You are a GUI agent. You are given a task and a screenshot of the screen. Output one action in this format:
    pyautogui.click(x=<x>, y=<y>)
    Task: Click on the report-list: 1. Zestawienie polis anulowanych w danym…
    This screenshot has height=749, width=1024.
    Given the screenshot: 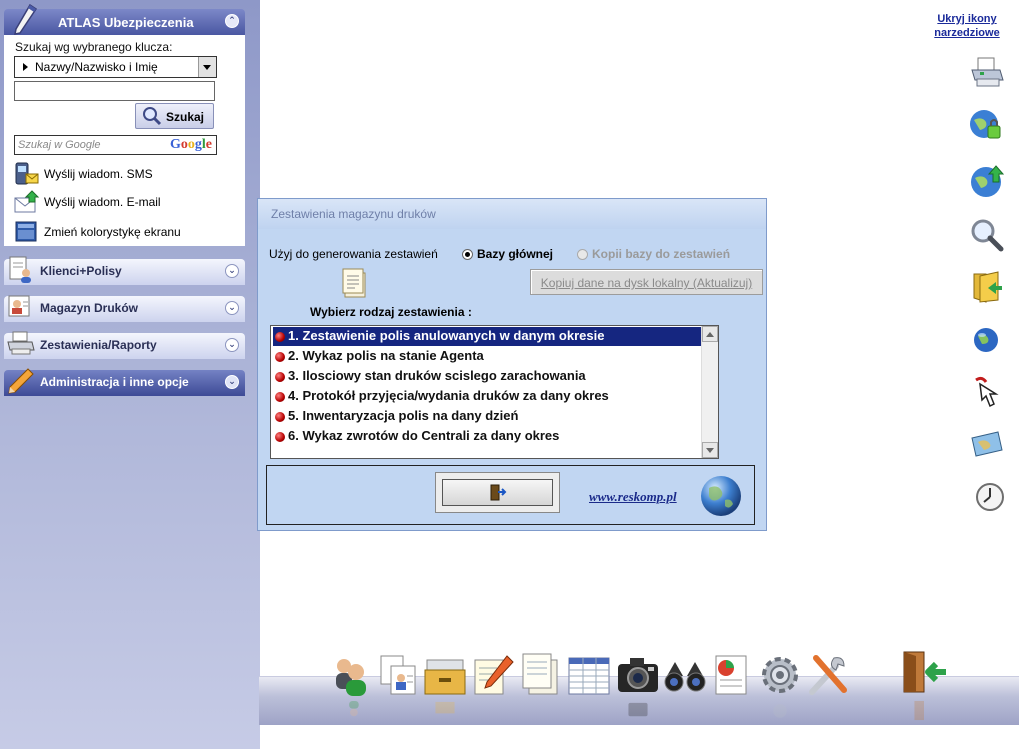 What is the action you would take?
    pyautogui.click(x=494, y=392)
    